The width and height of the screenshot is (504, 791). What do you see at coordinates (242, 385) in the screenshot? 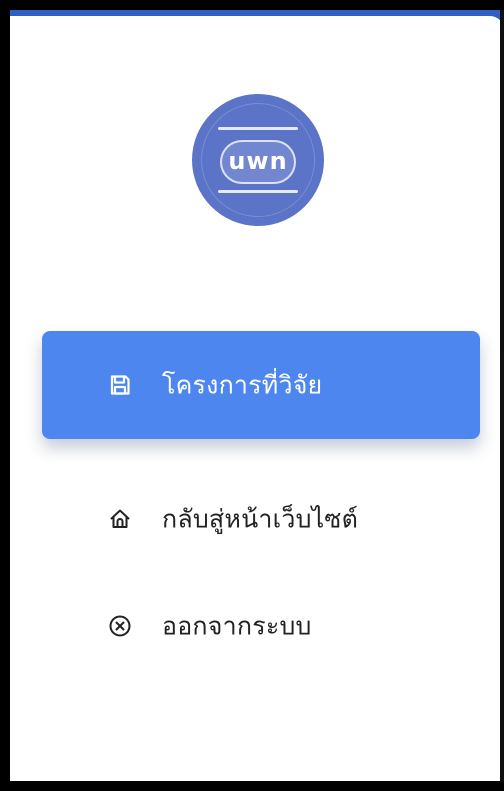
I see `sidebar-item-label: โครงการที่วิจัย` at bounding box center [242, 385].